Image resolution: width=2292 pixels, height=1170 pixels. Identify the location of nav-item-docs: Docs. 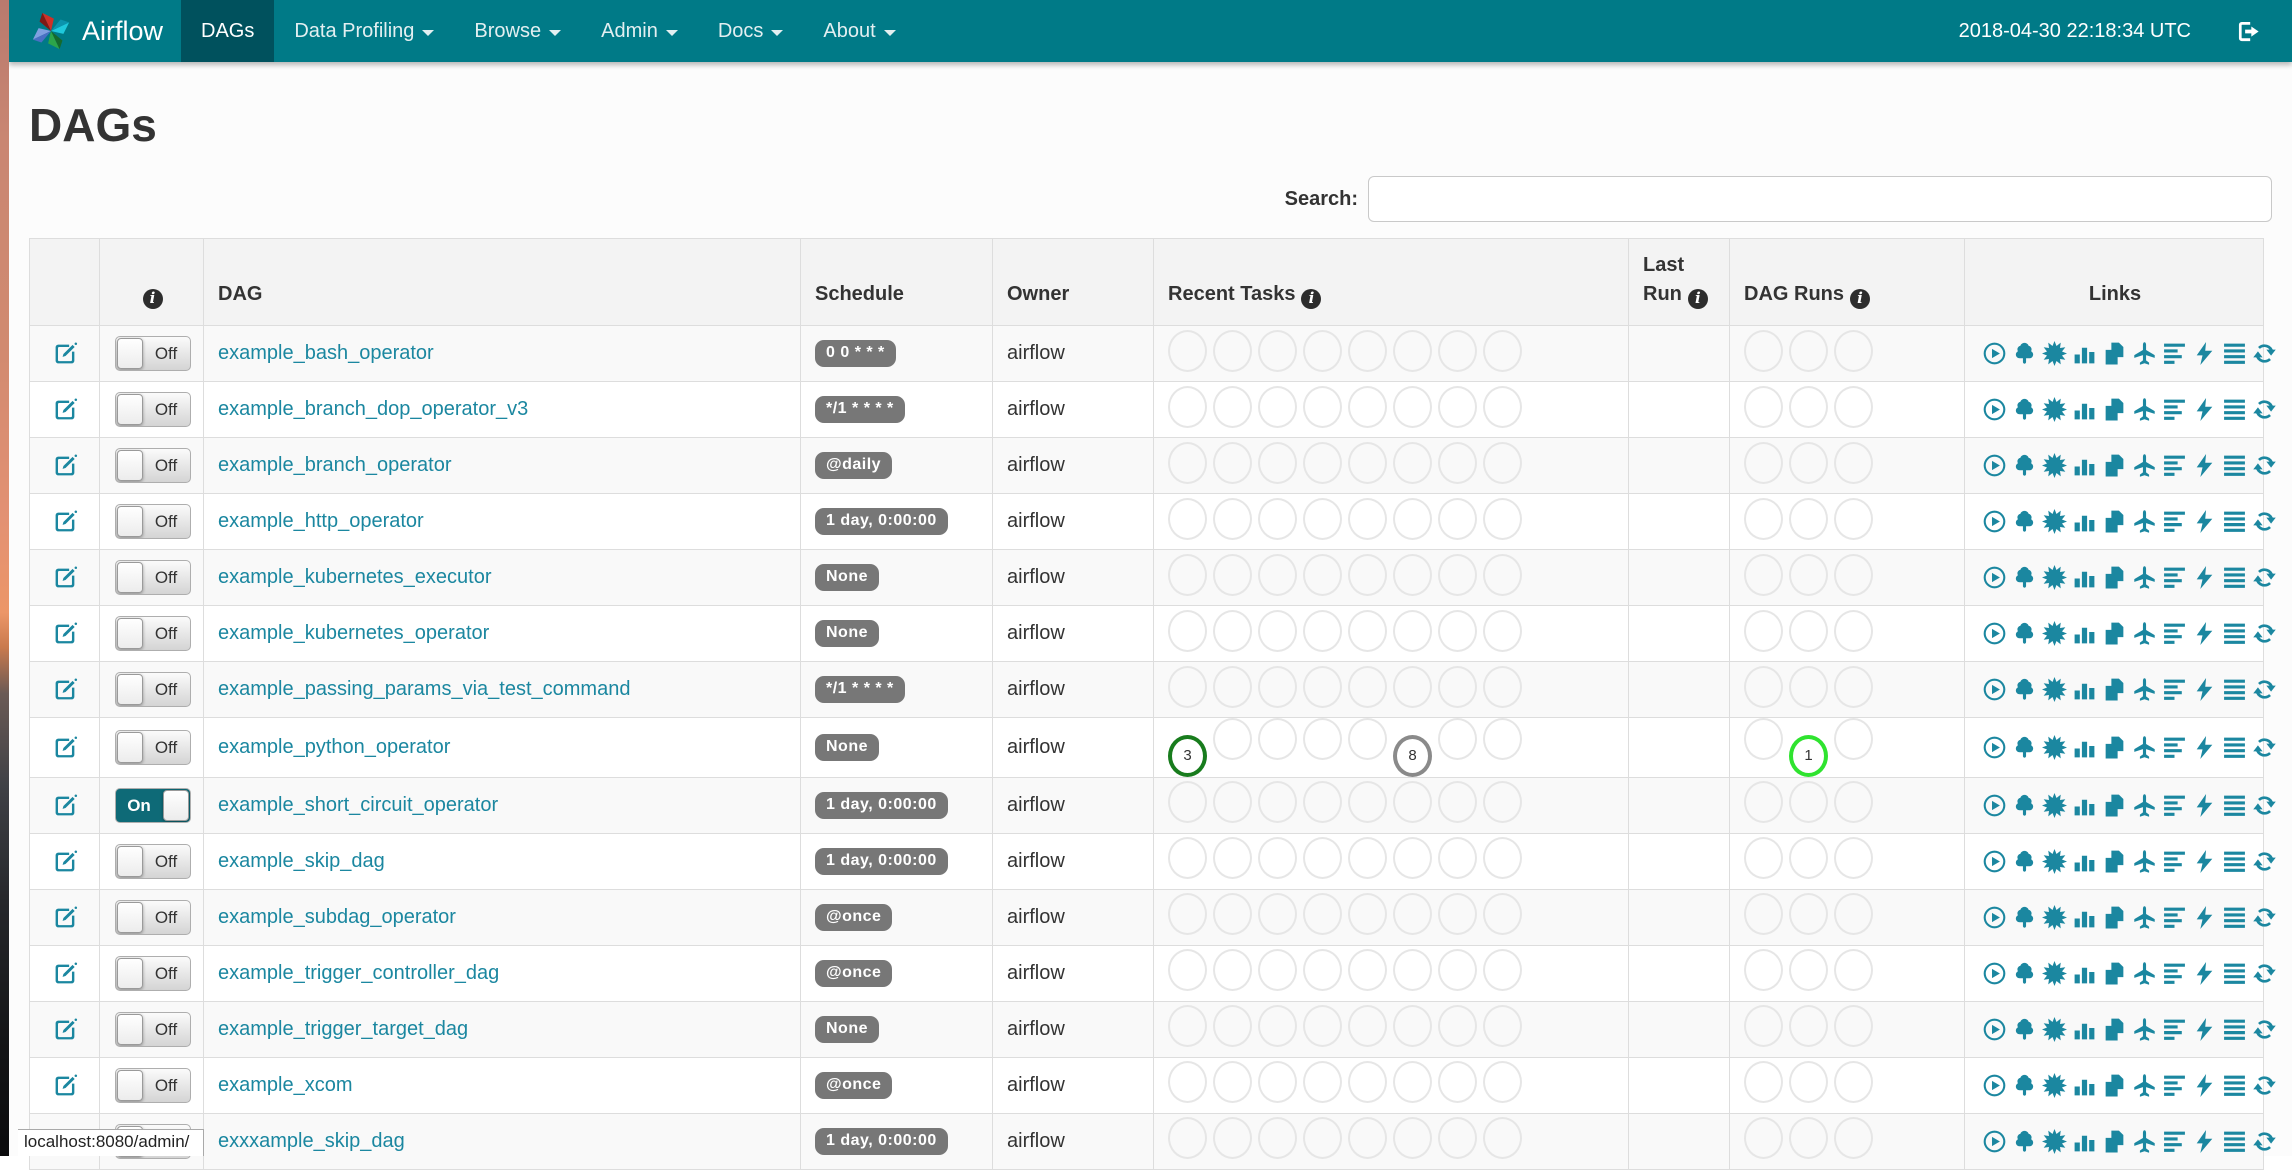
(751, 31).